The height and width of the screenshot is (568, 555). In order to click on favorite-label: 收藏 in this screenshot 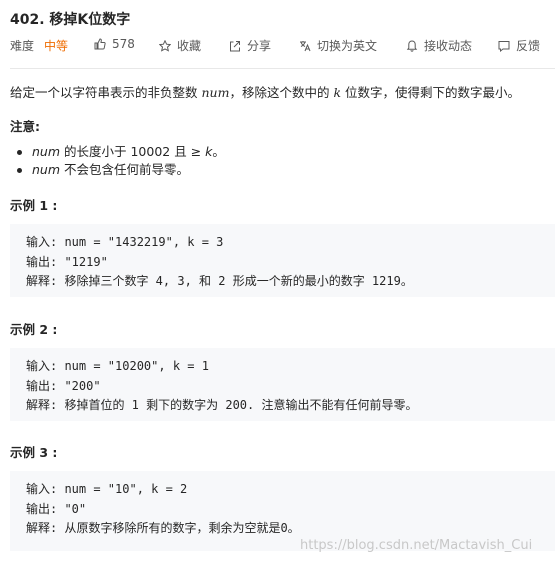, I will do `click(189, 46)`.